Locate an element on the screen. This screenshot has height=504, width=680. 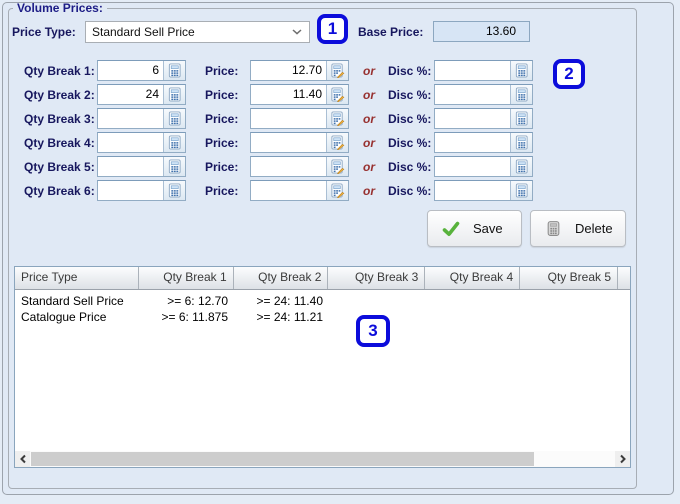
price-3-input is located at coordinates (299, 118).